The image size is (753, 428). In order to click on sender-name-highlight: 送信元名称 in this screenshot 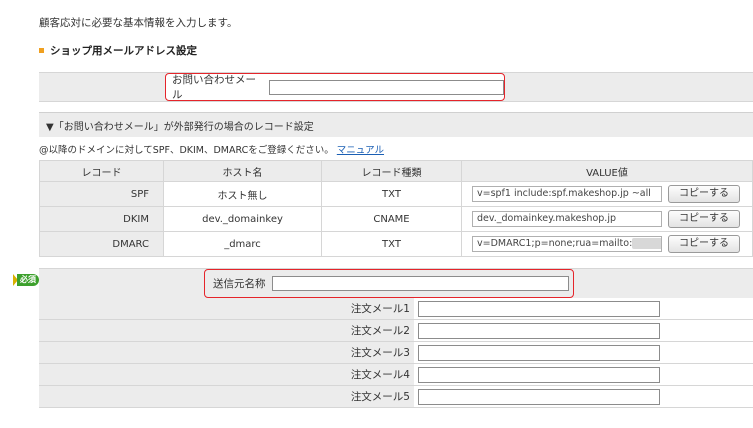, I will do `click(389, 283)`.